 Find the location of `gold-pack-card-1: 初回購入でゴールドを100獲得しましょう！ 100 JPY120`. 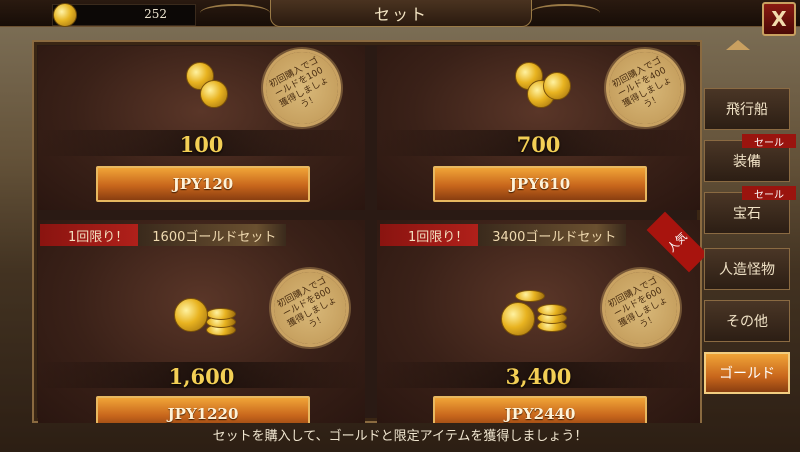

gold-pack-card-1: 初回購入でゴールドを100獲得しましょう！ 100 JPY120 is located at coordinates (201, 128).